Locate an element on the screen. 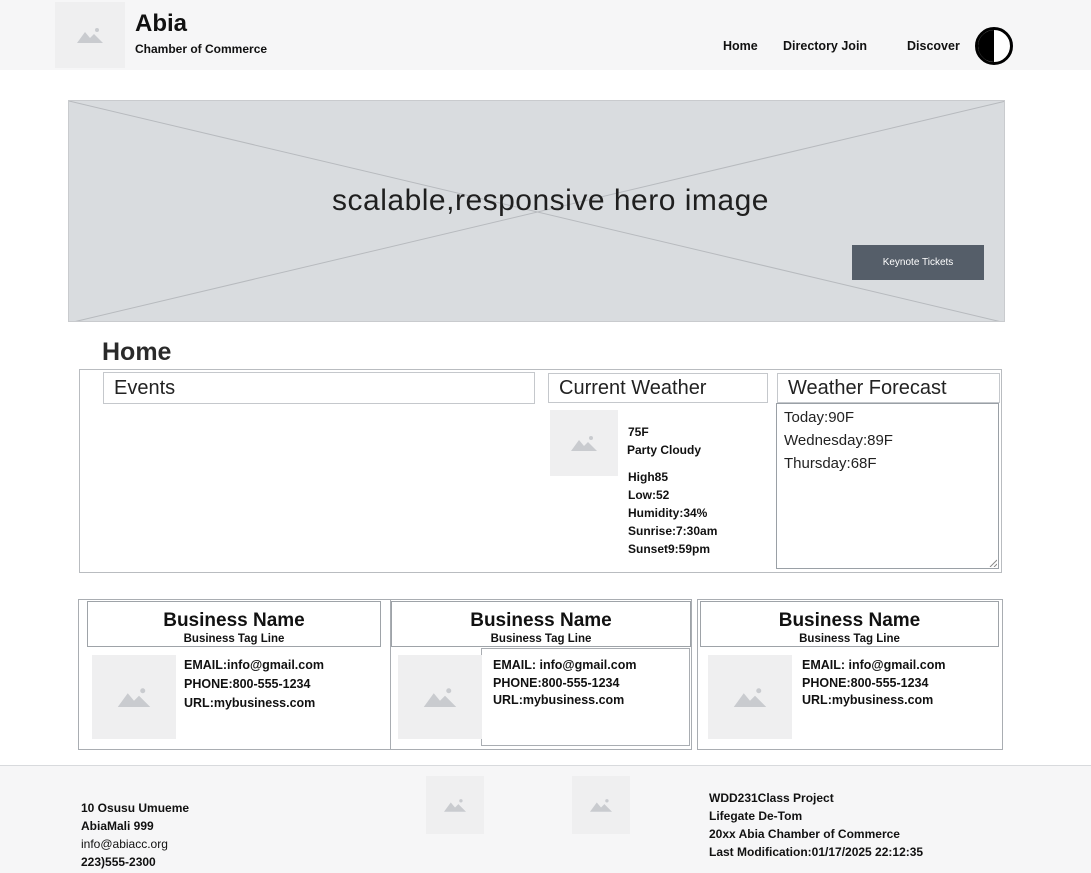 This screenshot has width=1091, height=873. forecast-wednesday: Wednesday:89F is located at coordinates (838, 440).